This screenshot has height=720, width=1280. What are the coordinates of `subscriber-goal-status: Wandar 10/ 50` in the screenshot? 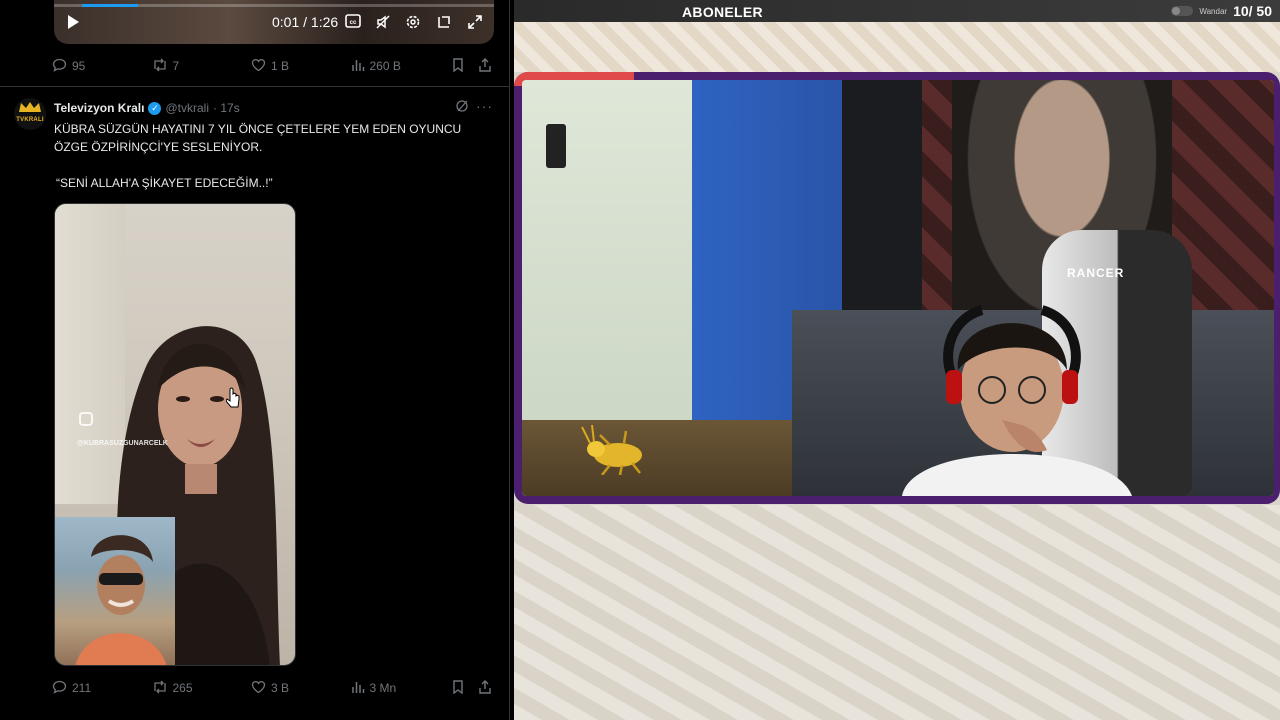 It's located at (1221, 11).